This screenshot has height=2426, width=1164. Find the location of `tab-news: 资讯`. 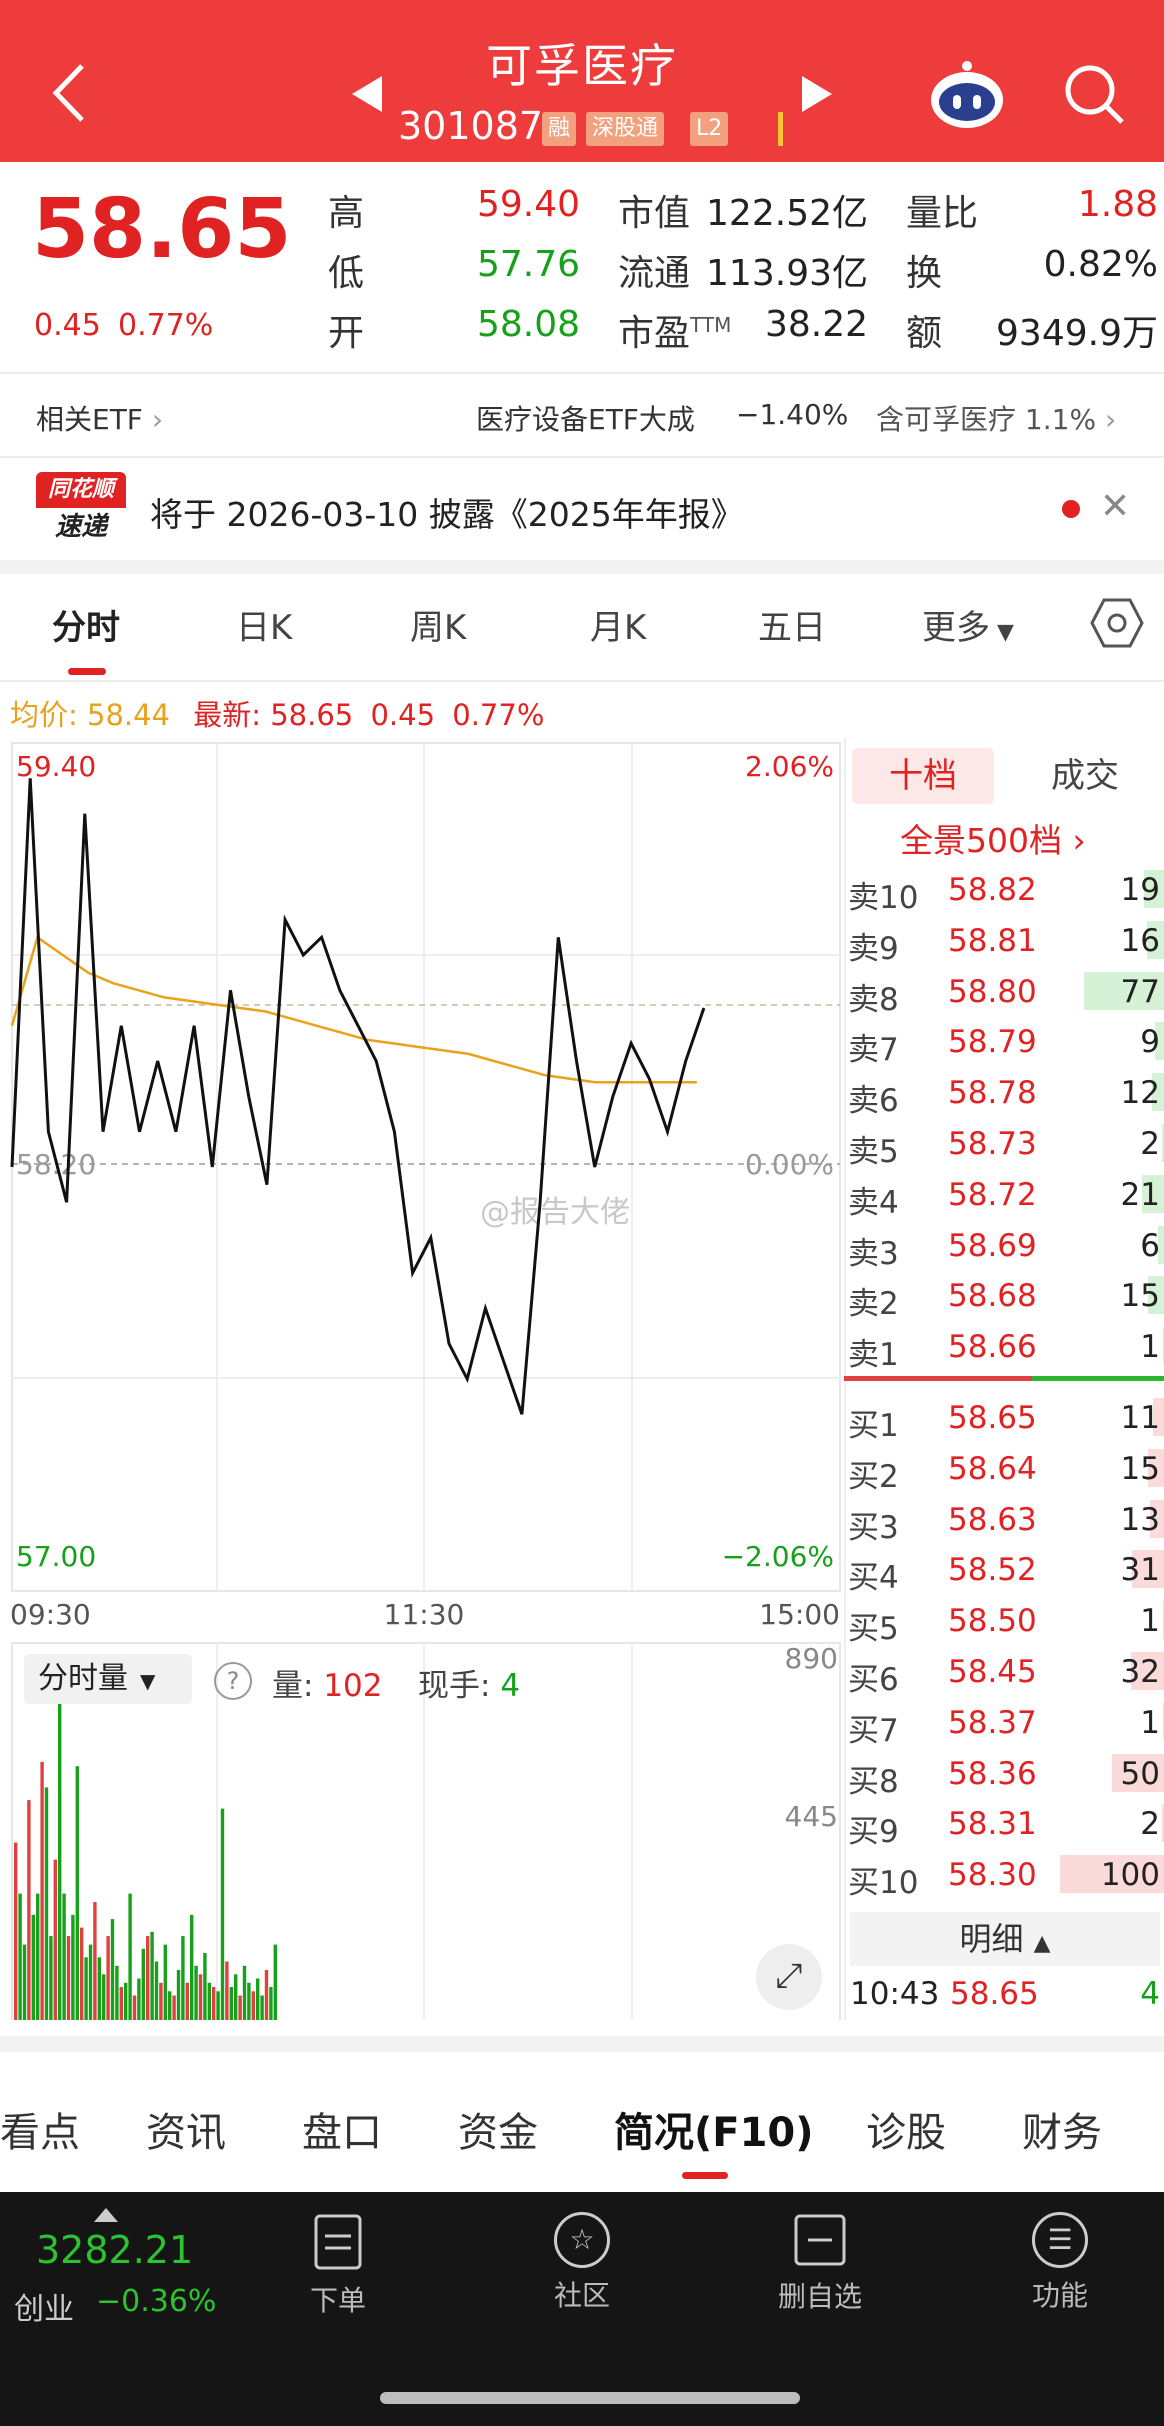

tab-news: 资讯 is located at coordinates (186, 2129).